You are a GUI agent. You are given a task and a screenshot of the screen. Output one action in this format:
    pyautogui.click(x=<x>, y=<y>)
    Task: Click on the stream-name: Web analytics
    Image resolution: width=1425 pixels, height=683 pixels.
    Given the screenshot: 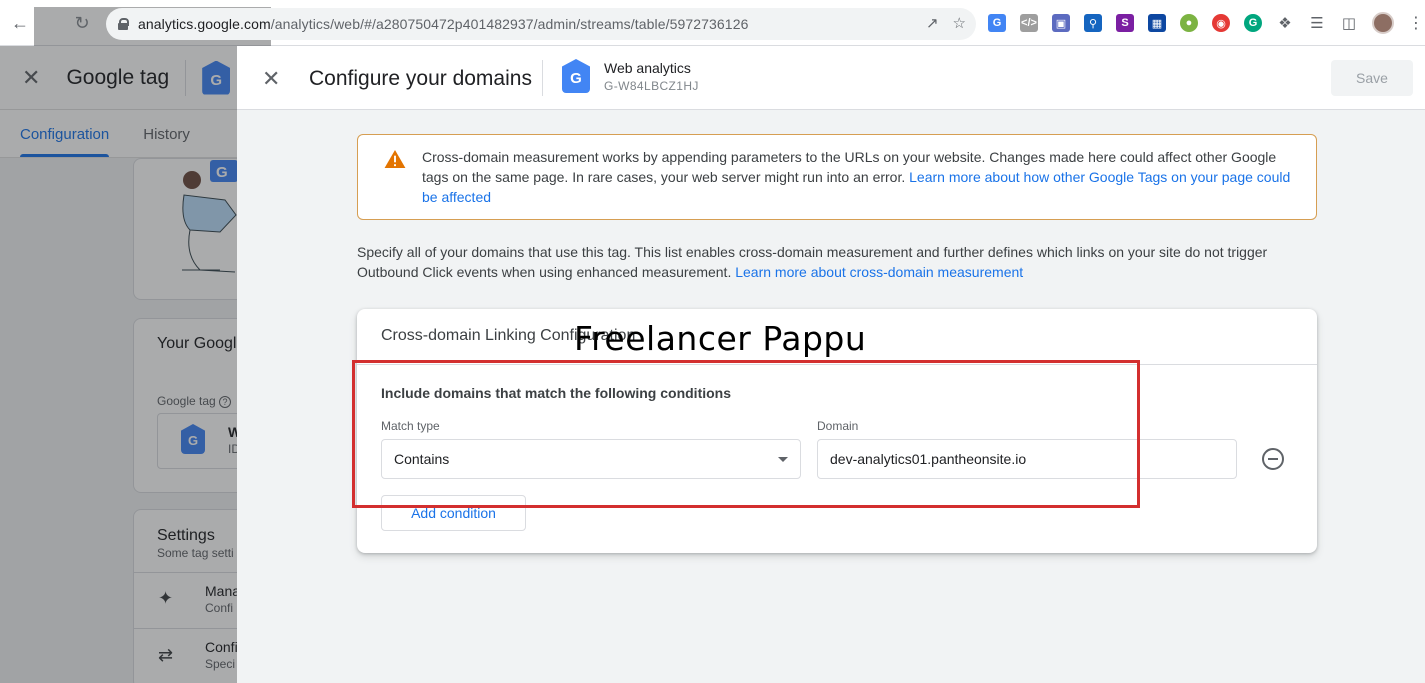 What is the action you would take?
    pyautogui.click(x=647, y=68)
    